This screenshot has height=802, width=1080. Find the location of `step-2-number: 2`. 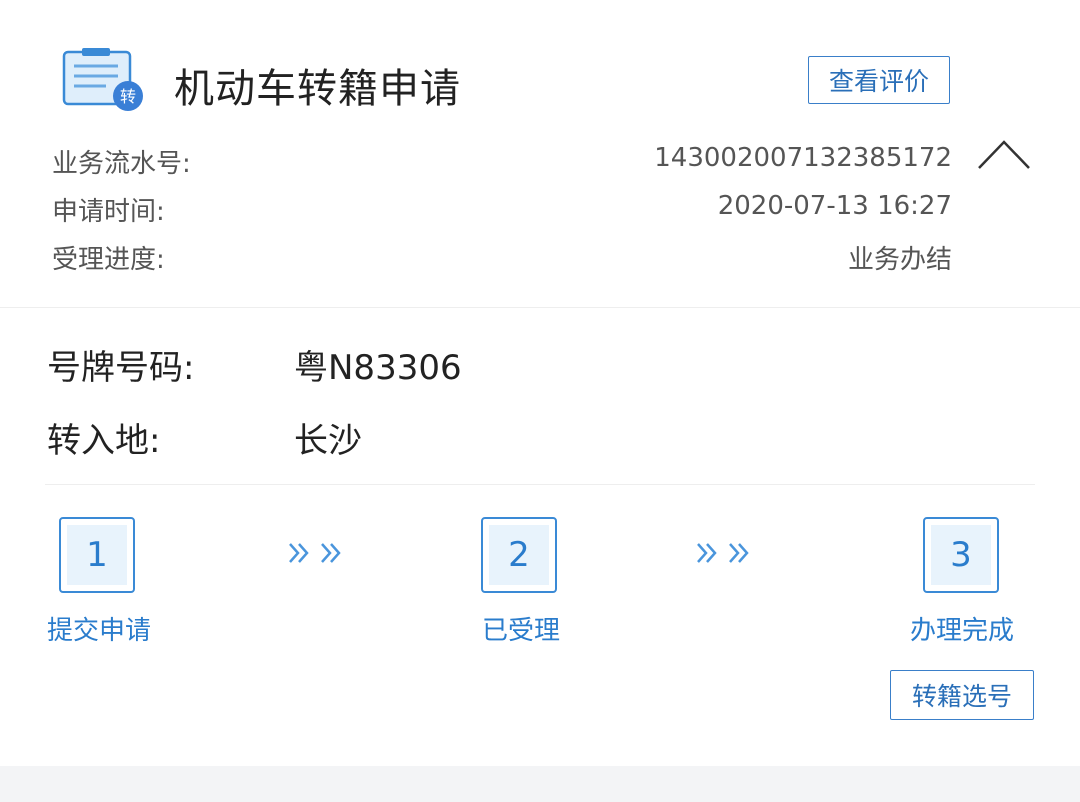

step-2-number: 2 is located at coordinates (519, 555).